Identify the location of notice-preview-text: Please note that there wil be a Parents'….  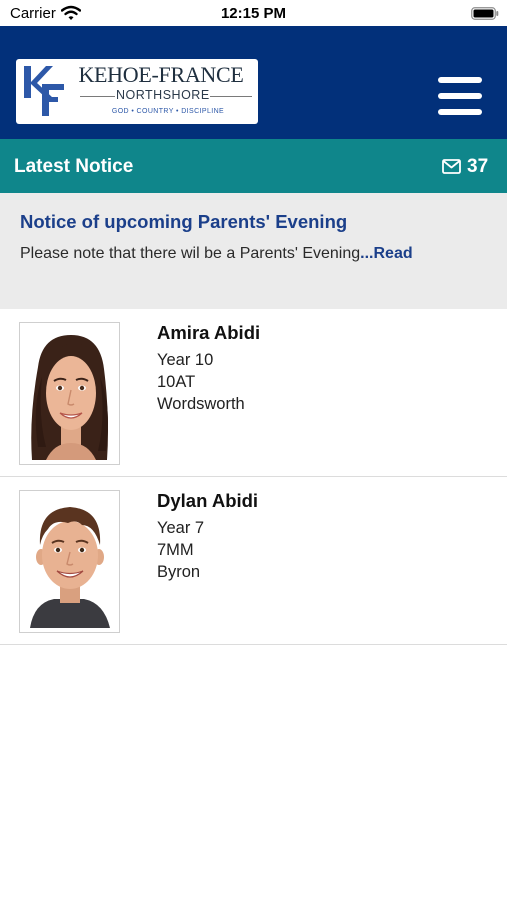
(190, 253).